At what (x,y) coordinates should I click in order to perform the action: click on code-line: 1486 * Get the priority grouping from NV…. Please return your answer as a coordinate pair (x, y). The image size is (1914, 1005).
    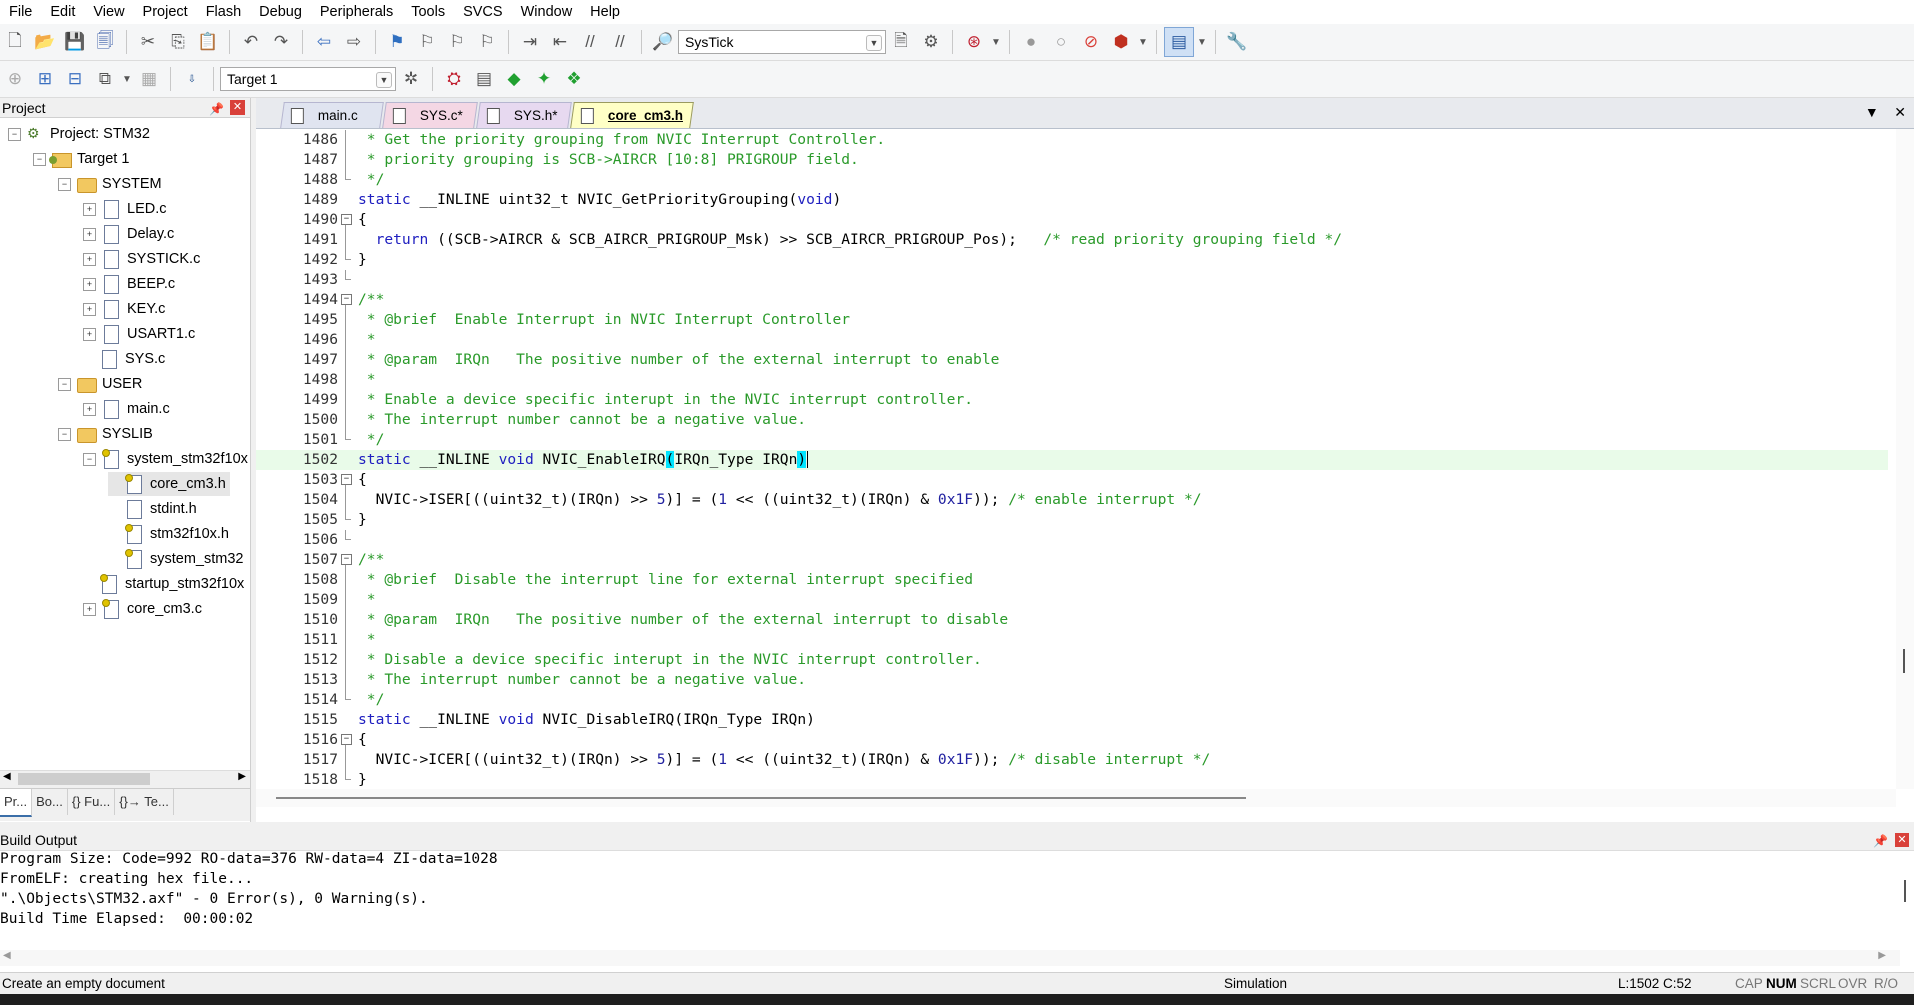
    Looking at the image, I should click on (1072, 140).